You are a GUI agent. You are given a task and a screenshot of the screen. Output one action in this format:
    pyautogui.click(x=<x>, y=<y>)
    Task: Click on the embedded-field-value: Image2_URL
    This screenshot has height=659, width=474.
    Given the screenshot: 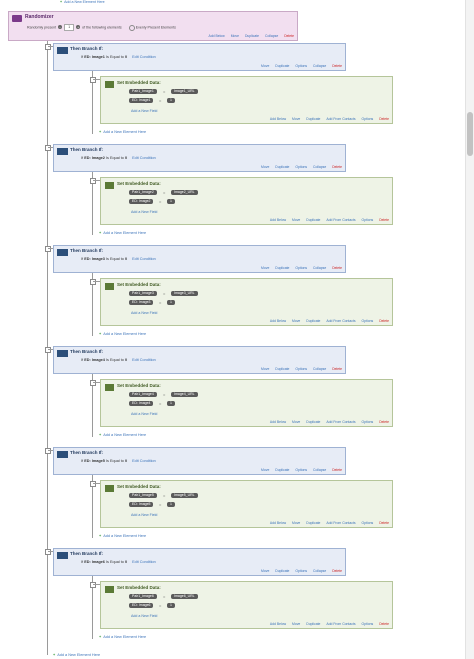 What is the action you would take?
    pyautogui.click(x=184, y=192)
    